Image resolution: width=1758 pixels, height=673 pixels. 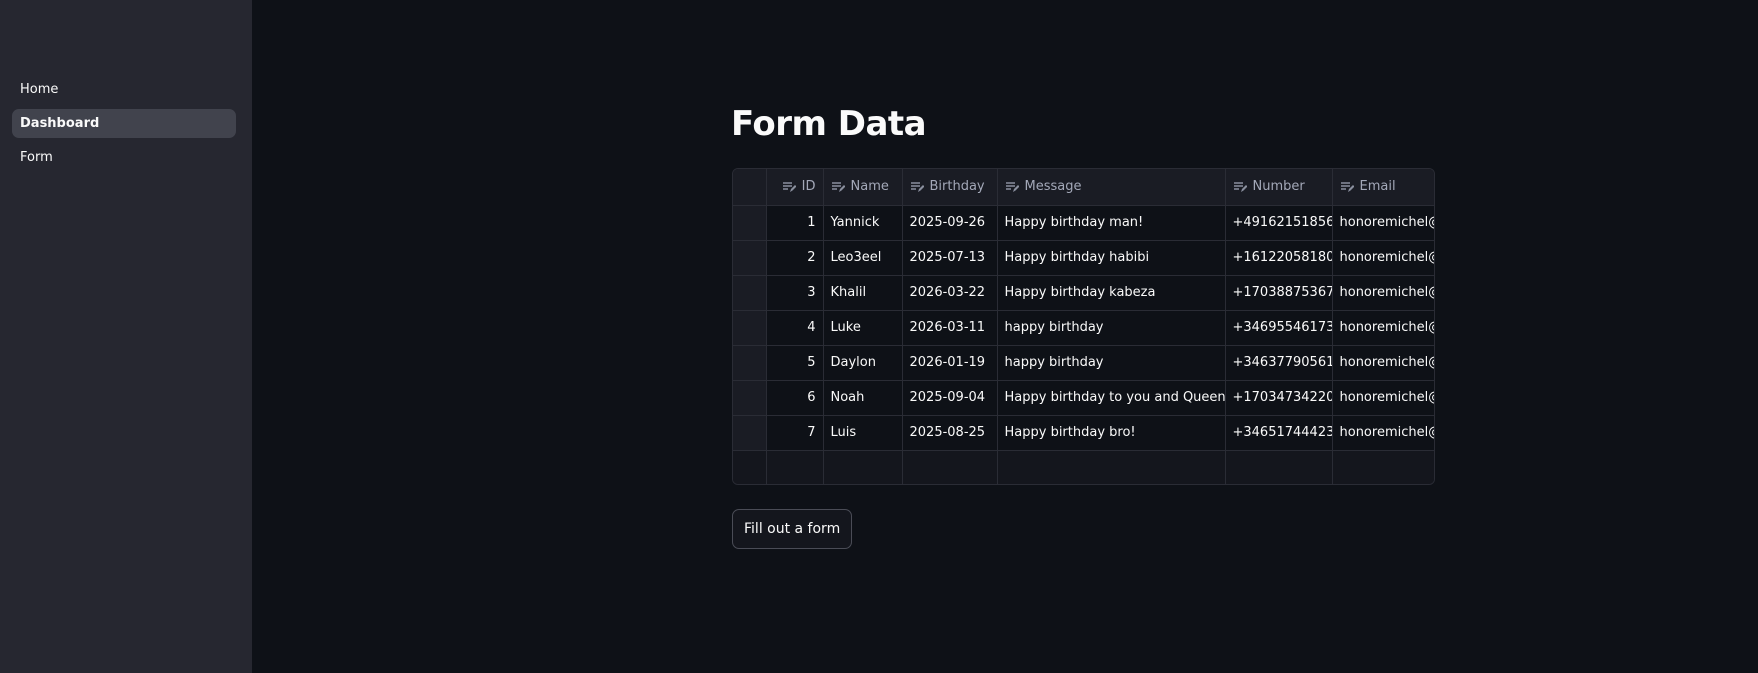 I want to click on column-header-birthday: Birthday, so click(x=950, y=187).